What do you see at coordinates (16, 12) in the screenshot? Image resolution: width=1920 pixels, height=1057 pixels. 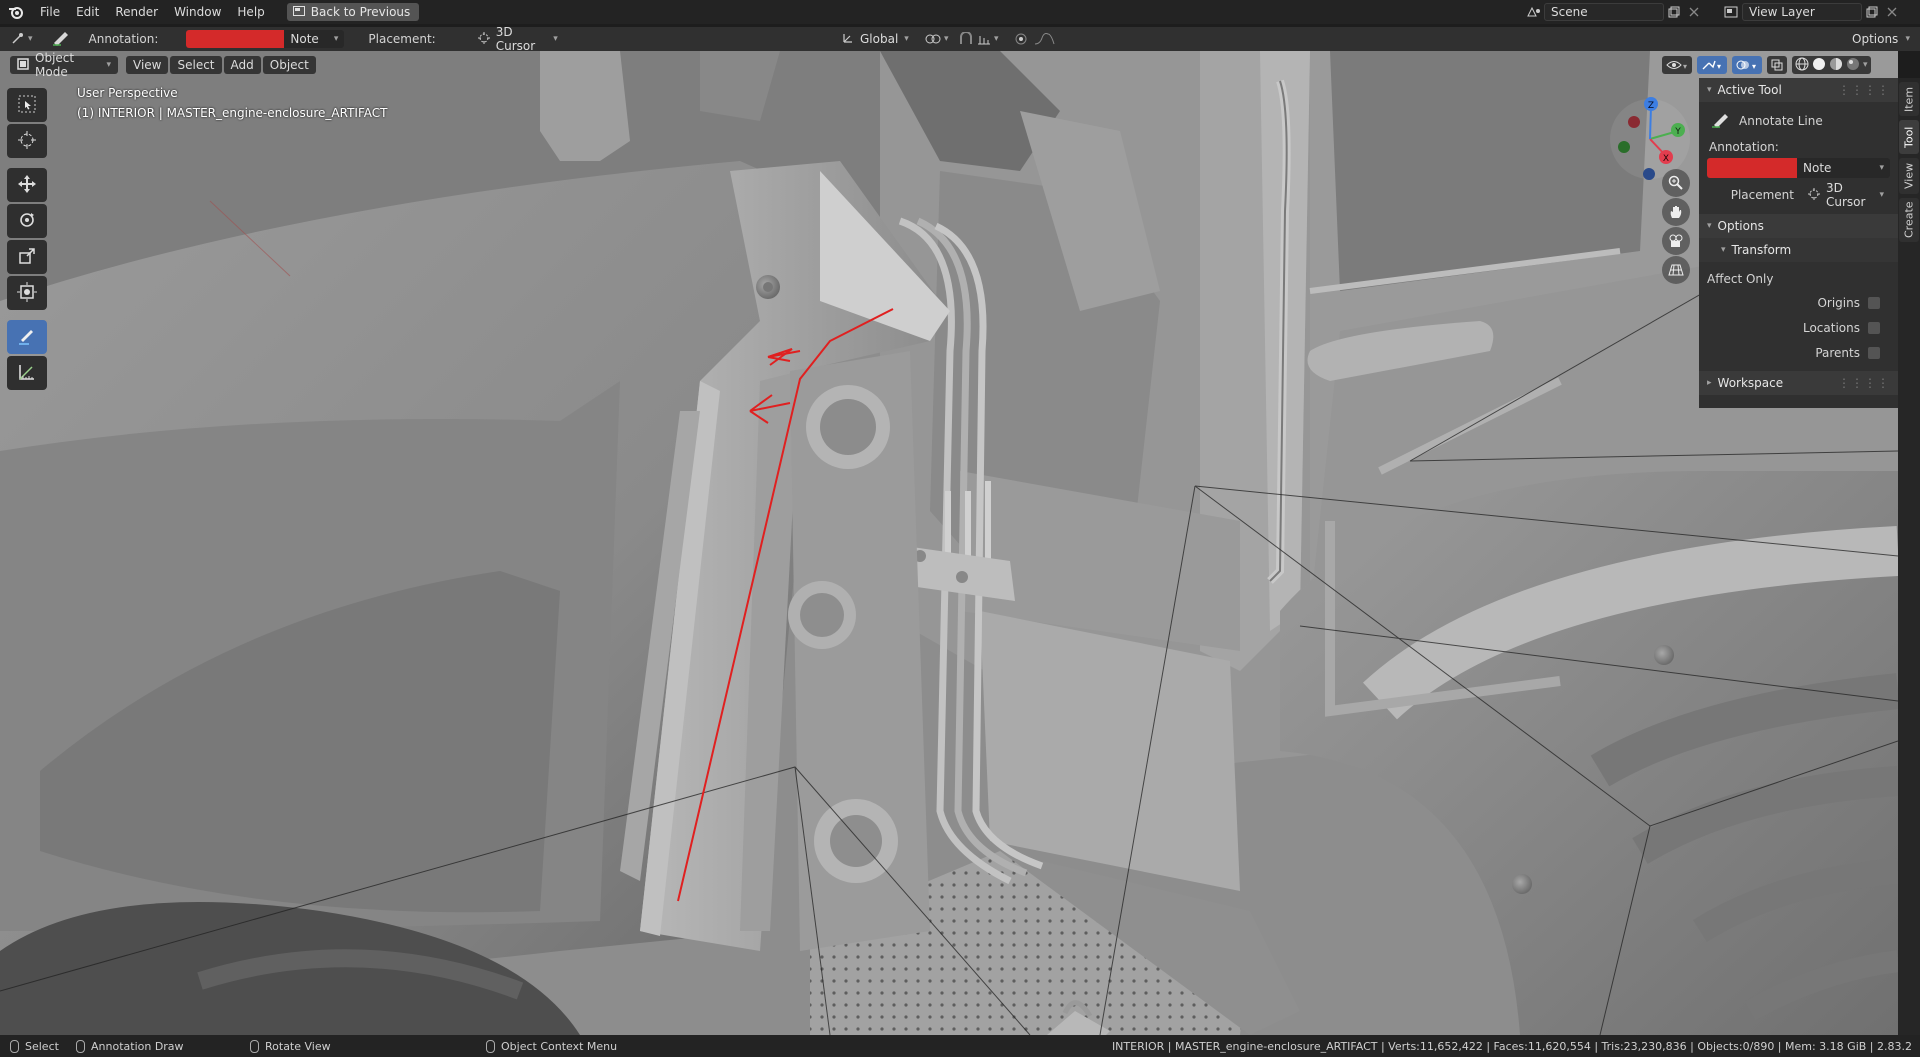 I see `blender-logo-icon` at bounding box center [16, 12].